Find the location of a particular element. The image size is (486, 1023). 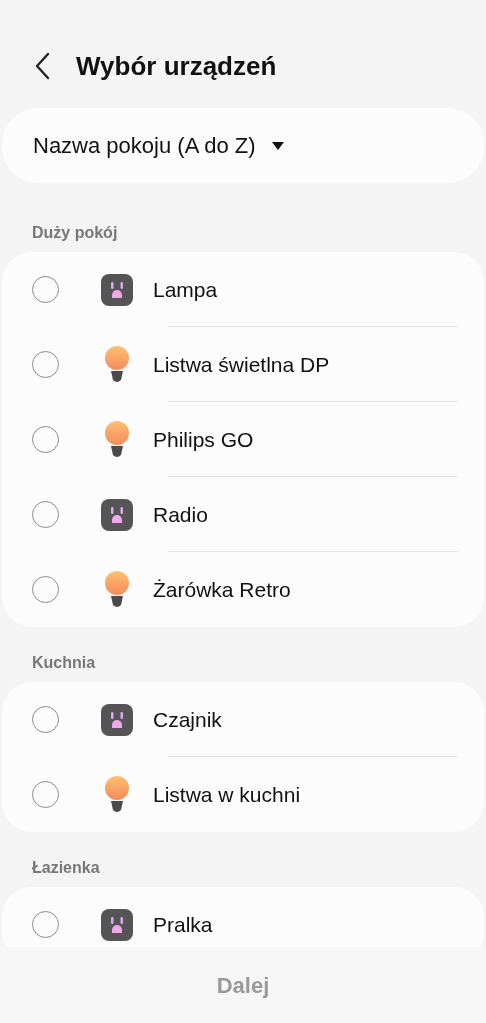

section-title: Duży pokój is located at coordinates (75, 233).